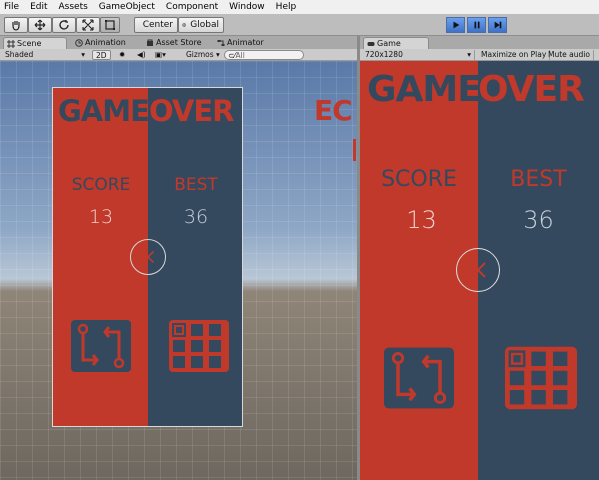  Describe the element at coordinates (19, 54) in the screenshot. I see `shading-label: Shaded` at that location.